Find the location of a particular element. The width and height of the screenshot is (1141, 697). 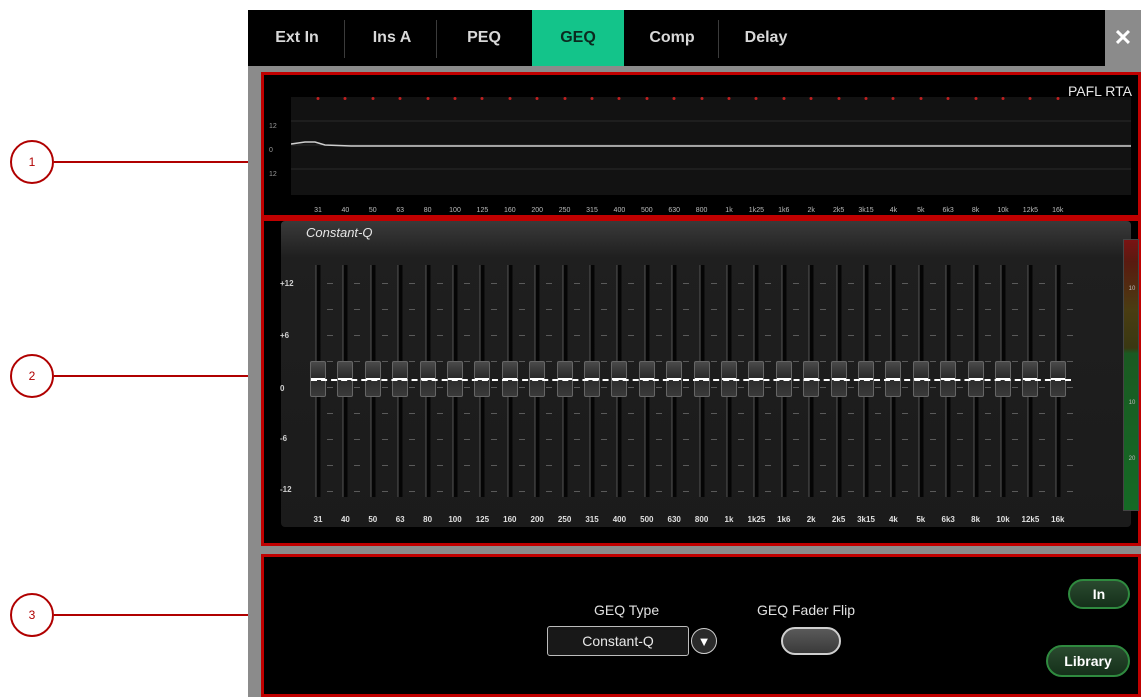

fader-freq-label: 31 is located at coordinates (318, 519).